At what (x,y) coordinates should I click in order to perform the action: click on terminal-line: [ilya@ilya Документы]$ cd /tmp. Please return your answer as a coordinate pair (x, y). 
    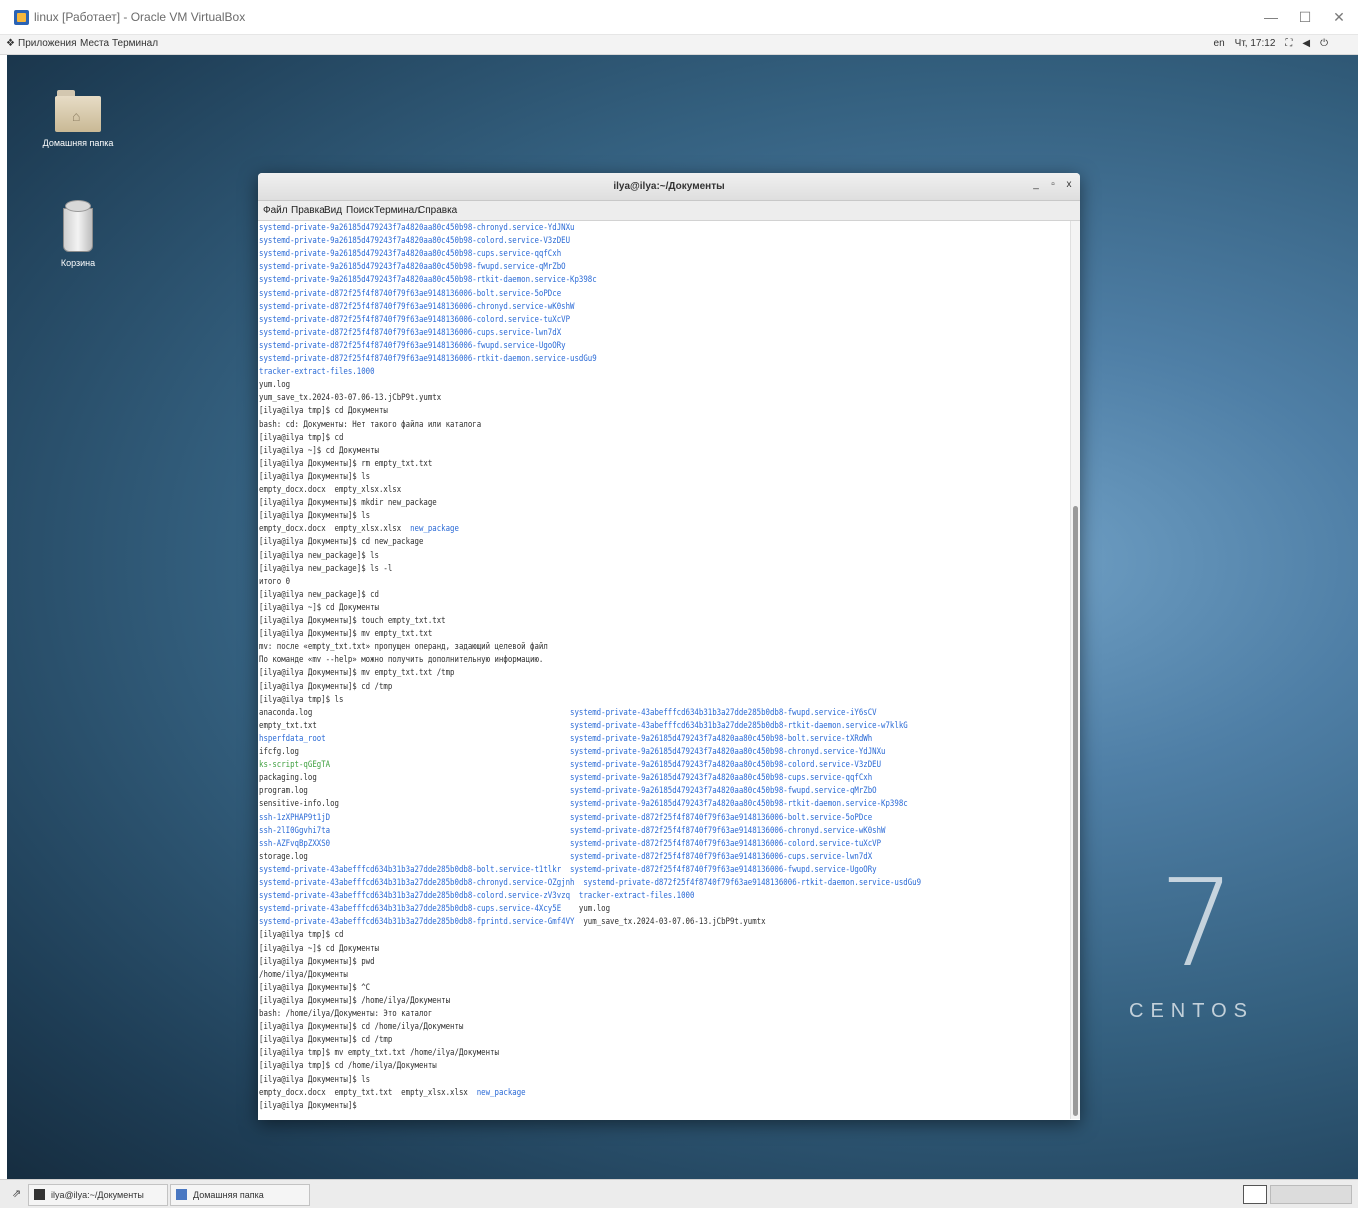
    Looking at the image, I should click on (325, 1040).